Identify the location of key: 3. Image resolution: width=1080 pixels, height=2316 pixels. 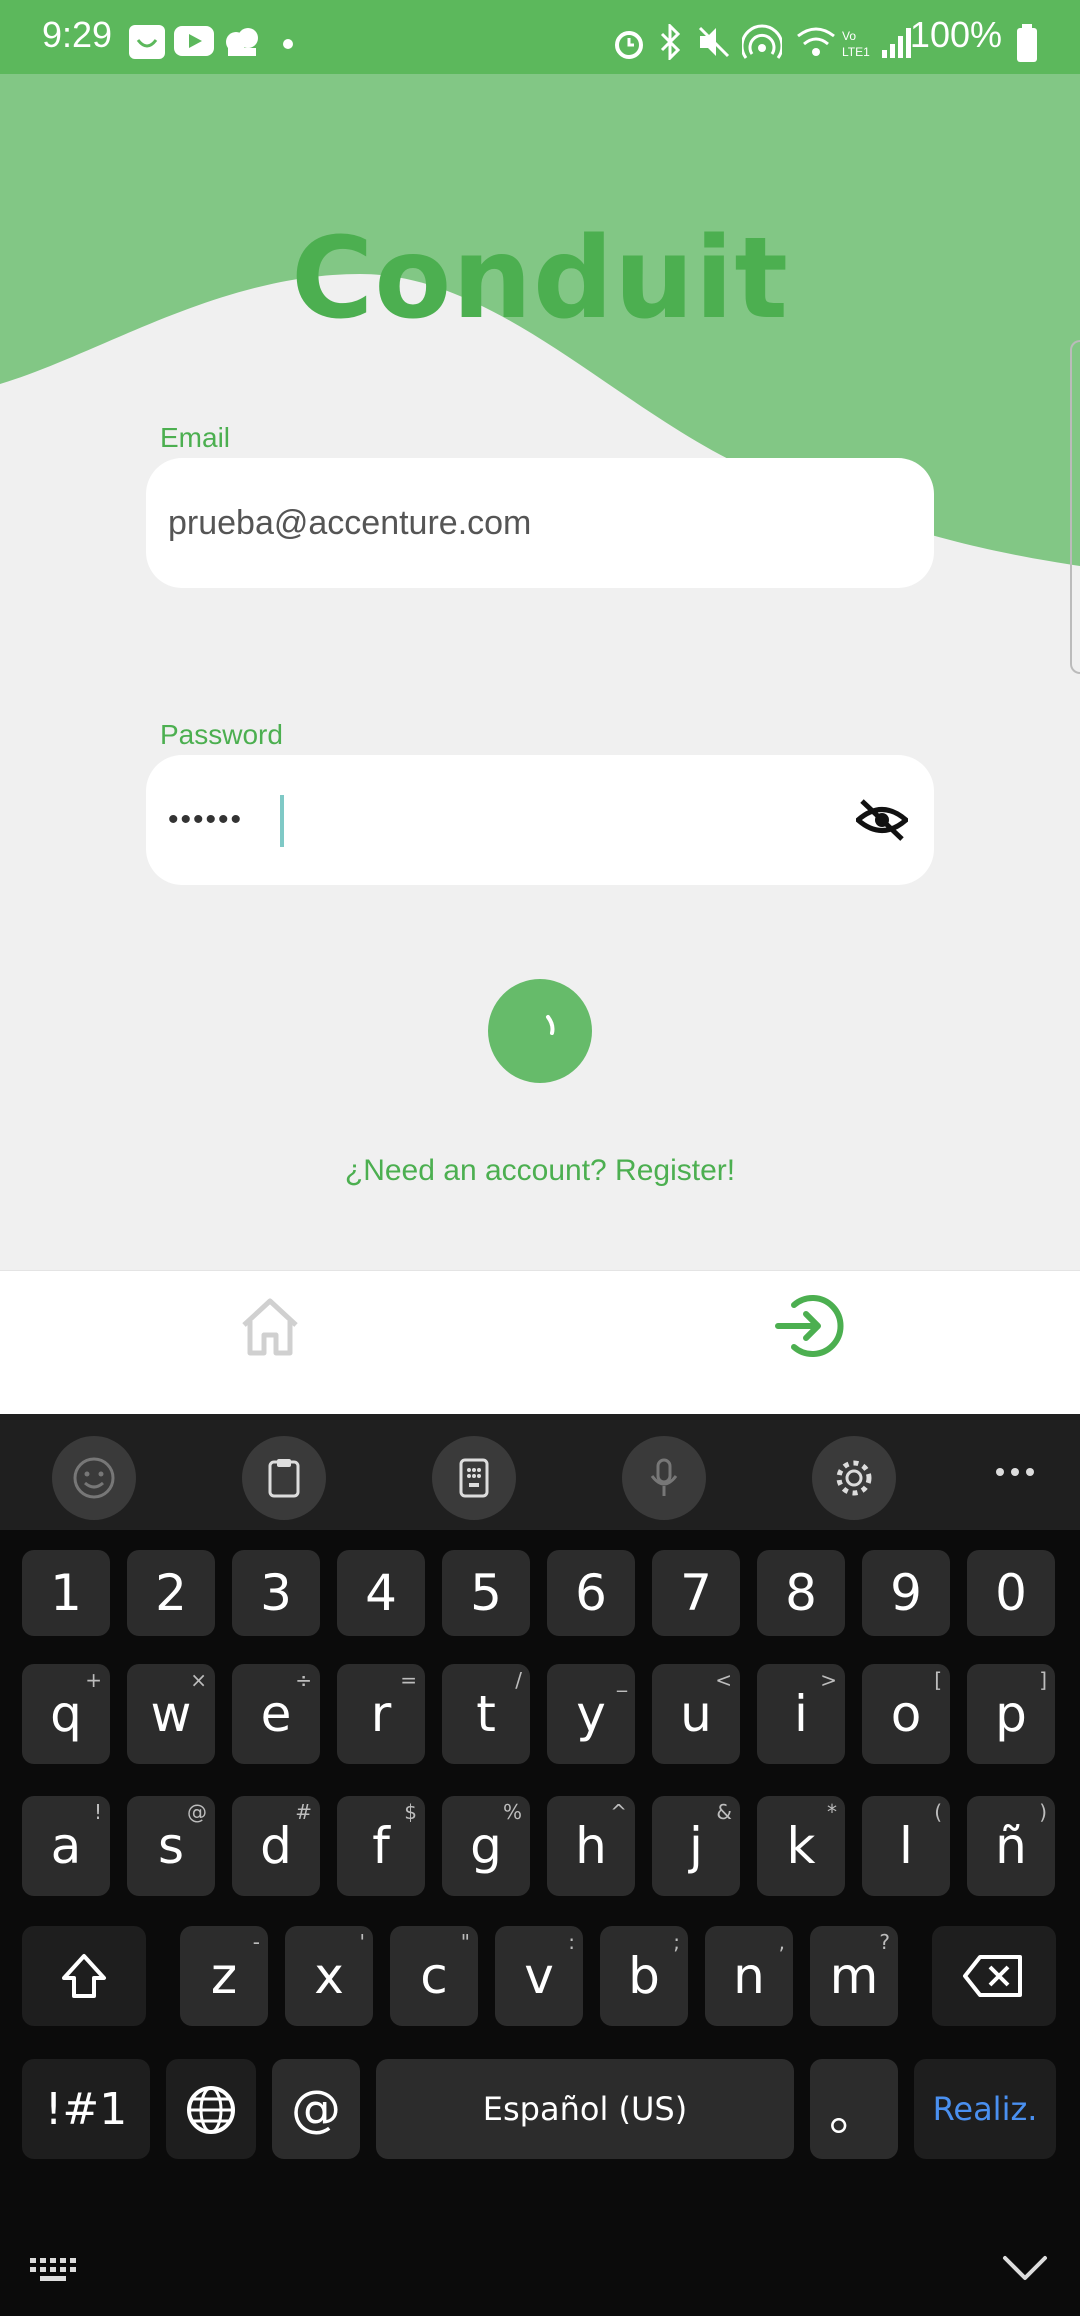
(276, 1593).